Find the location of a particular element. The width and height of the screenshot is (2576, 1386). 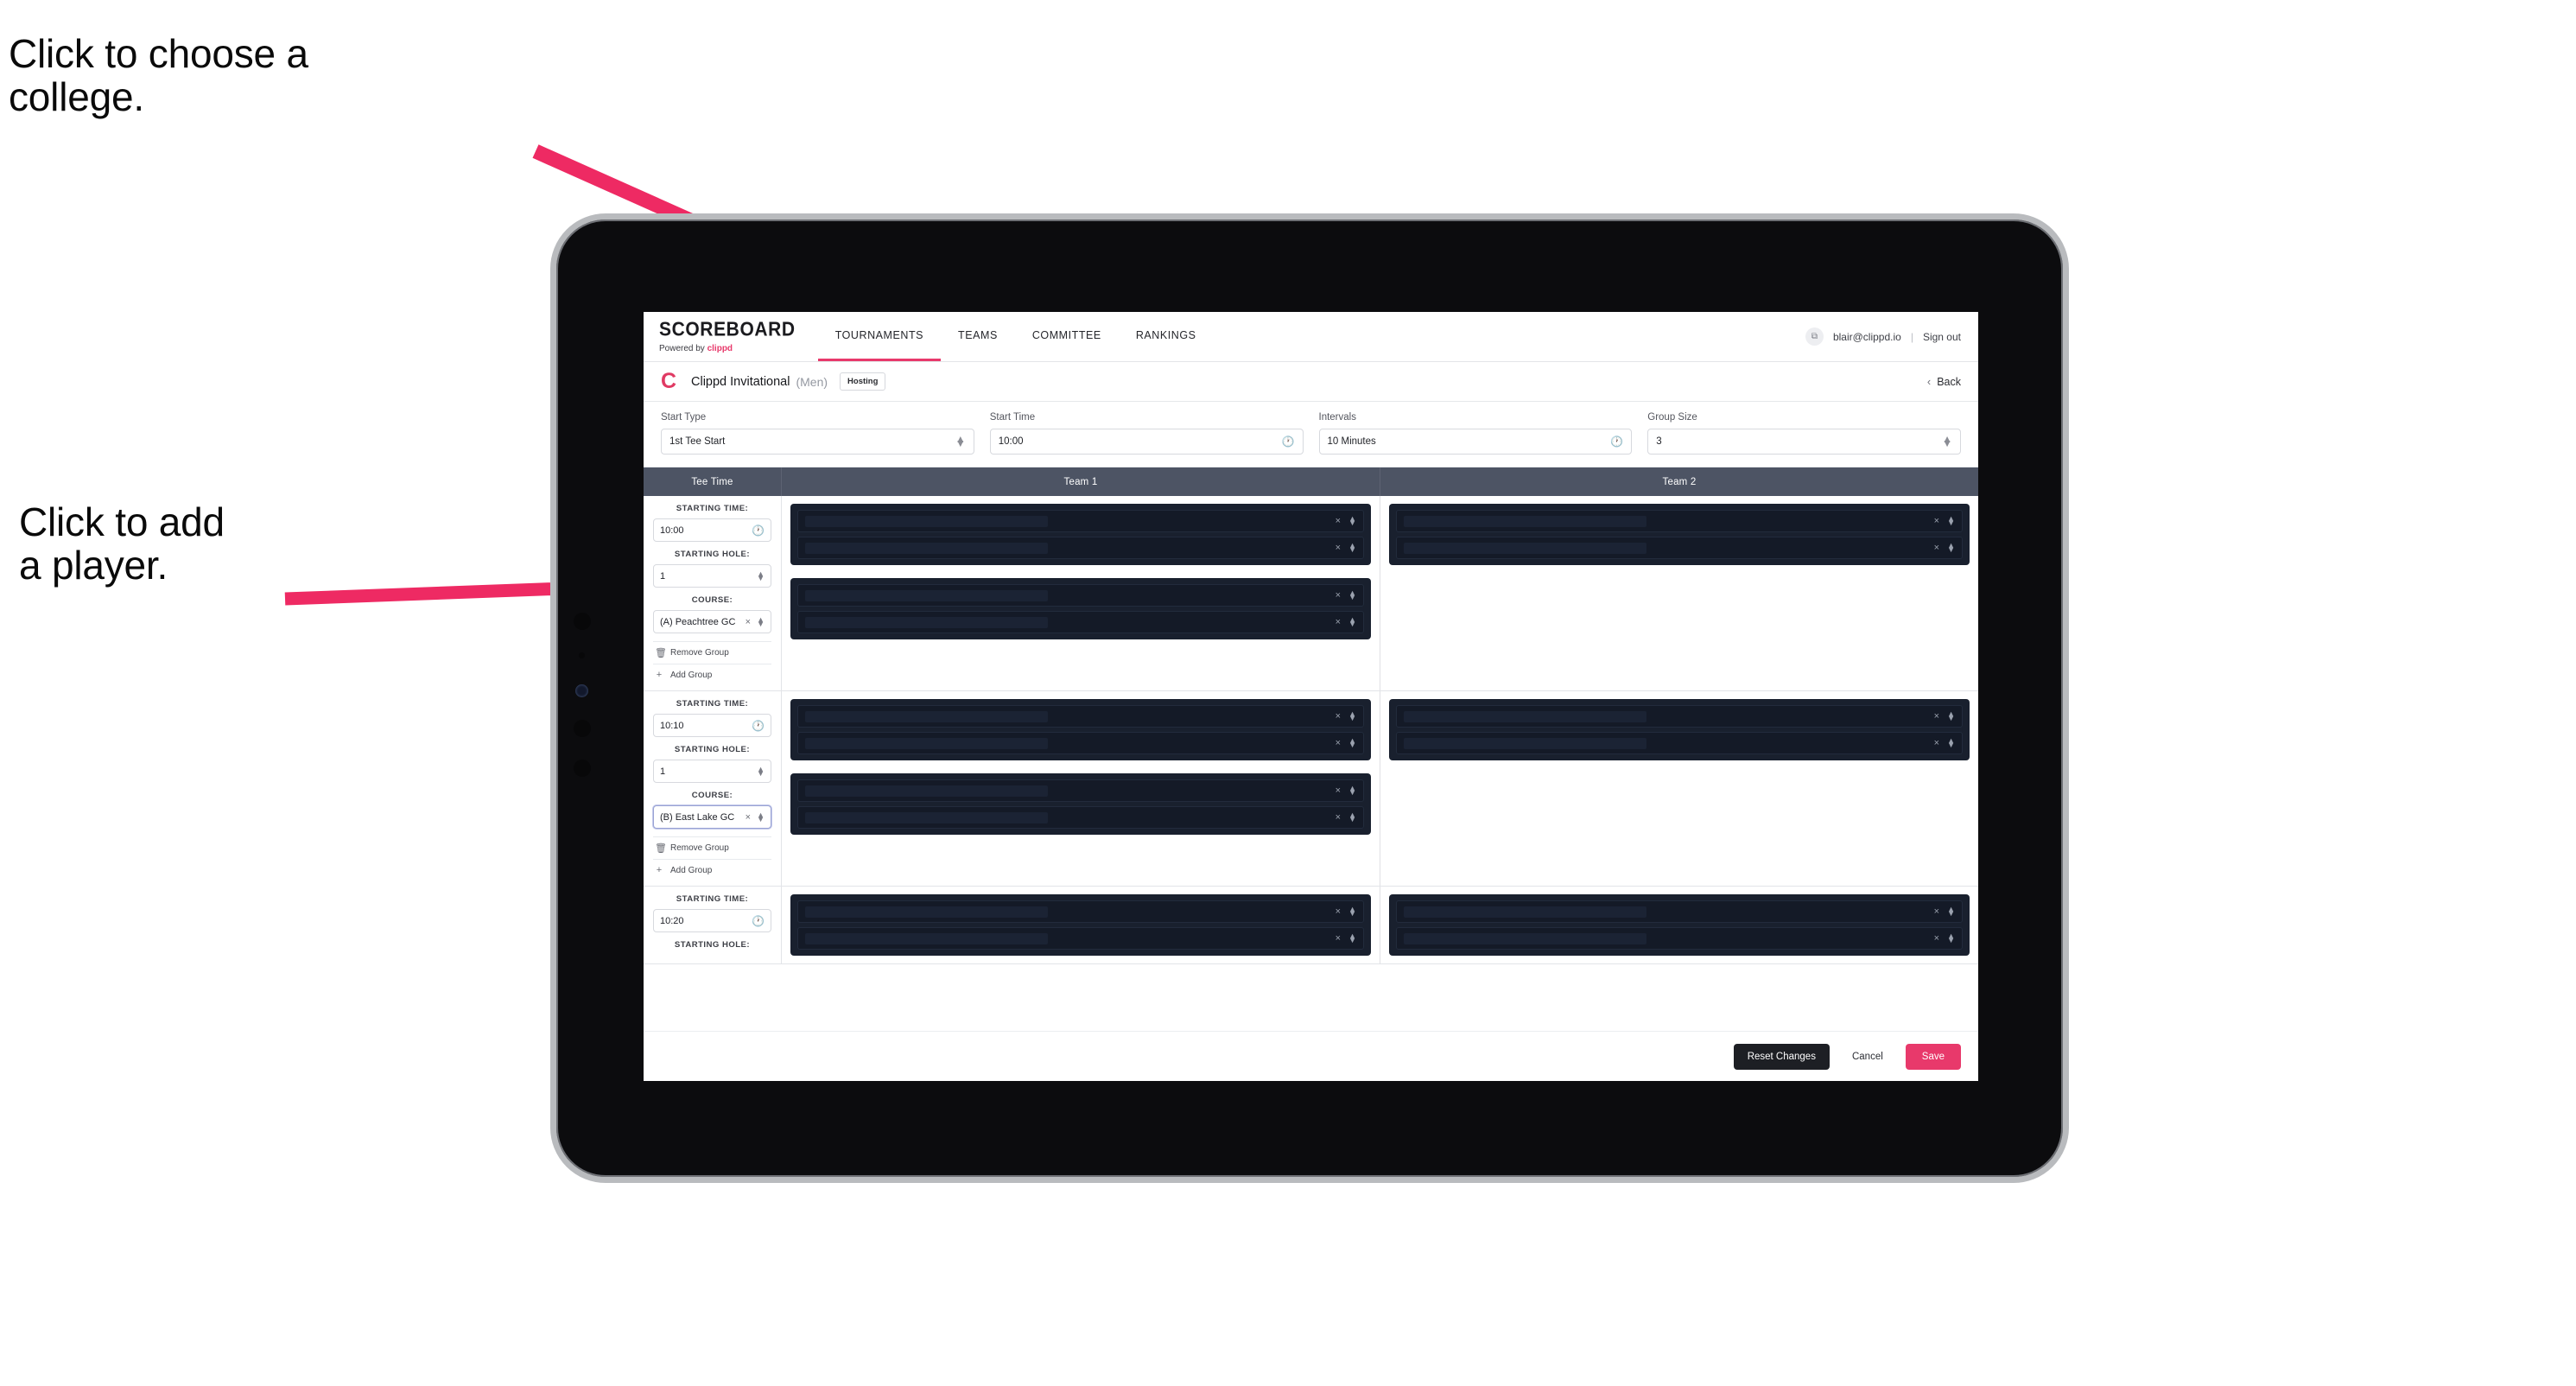

intervals-input: 10 Minutes 🕐 is located at coordinates (1475, 442).